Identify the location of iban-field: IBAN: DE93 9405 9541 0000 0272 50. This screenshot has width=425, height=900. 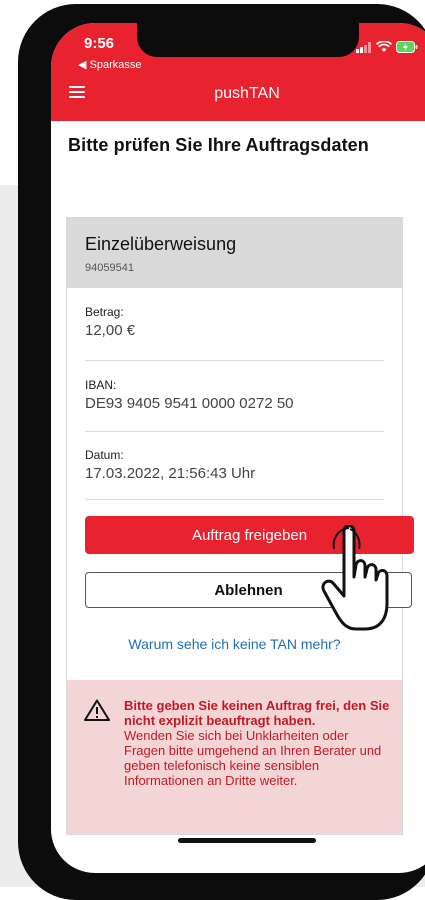
(234, 395).